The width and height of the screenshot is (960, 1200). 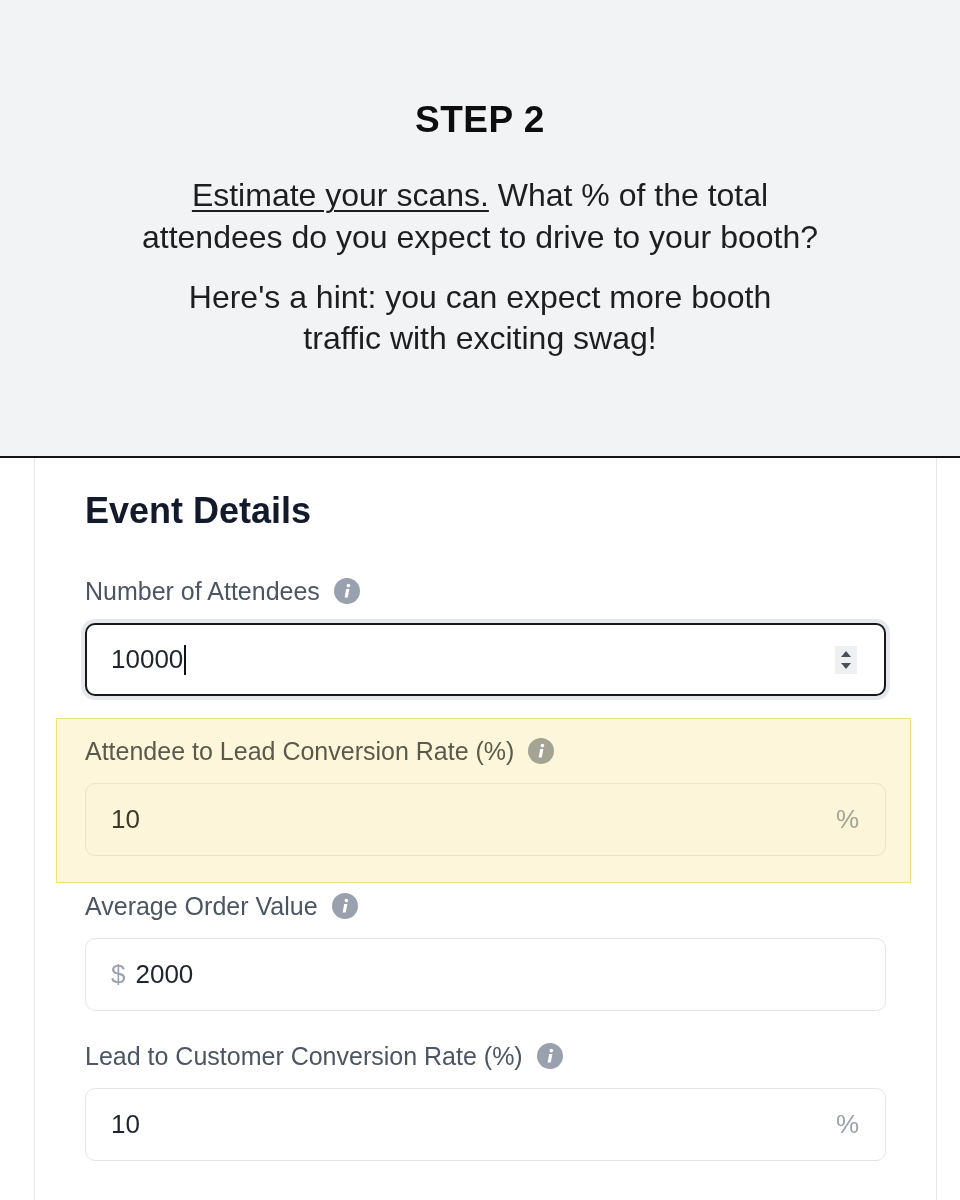 I want to click on hint-text: Here's a hint: you can expect more booth traffic with exciting swag!, so click(x=480, y=318).